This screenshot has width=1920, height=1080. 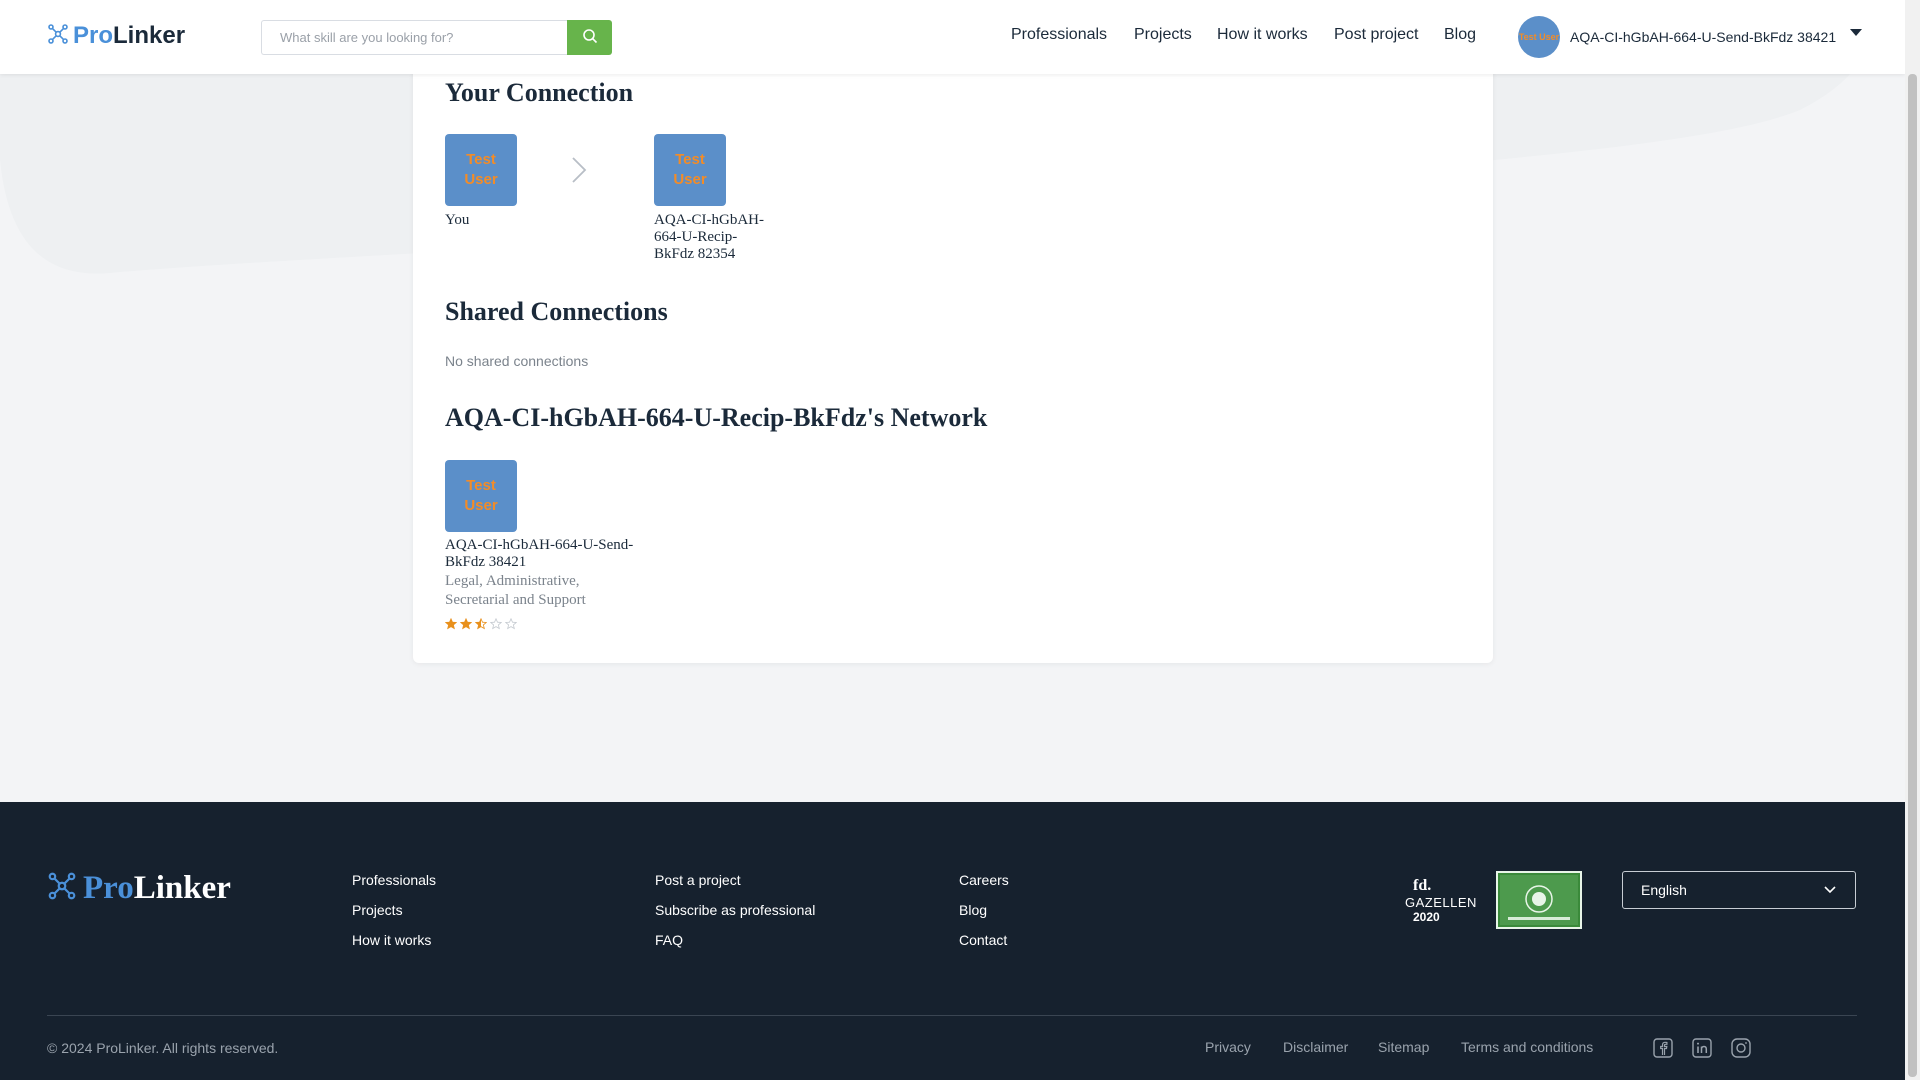 I want to click on linkedin-icon, so click(x=1702, y=1048).